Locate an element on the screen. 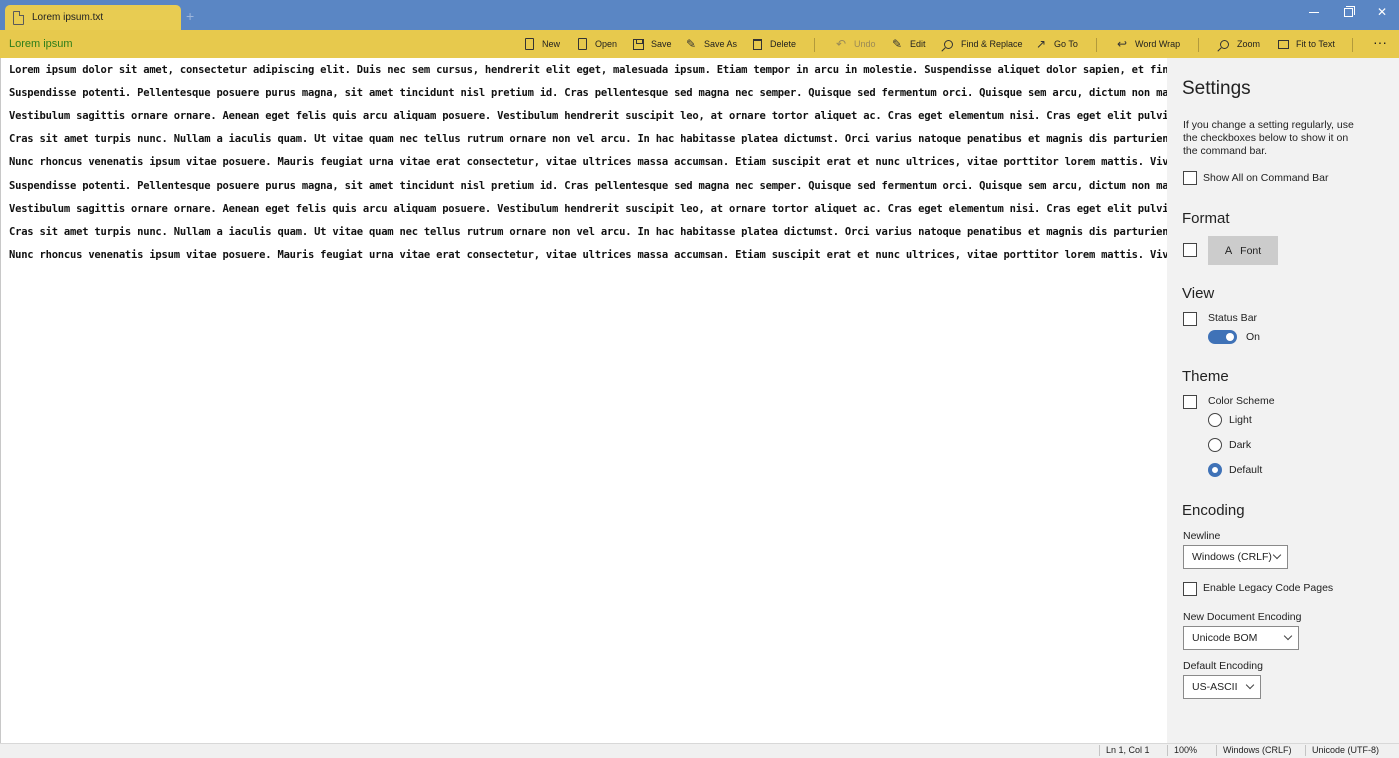 The height and width of the screenshot is (758, 1399). legacy-code-pages-label: Enable Legacy Code Pages is located at coordinates (1268, 588).